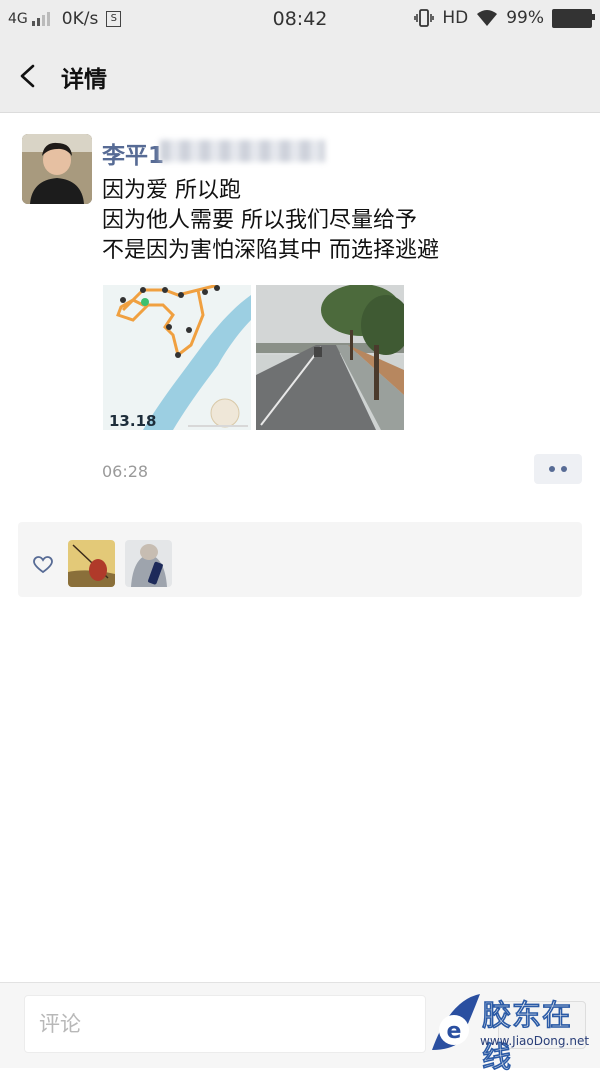 The image size is (600, 1076). I want to click on road-photo, so click(330, 357).